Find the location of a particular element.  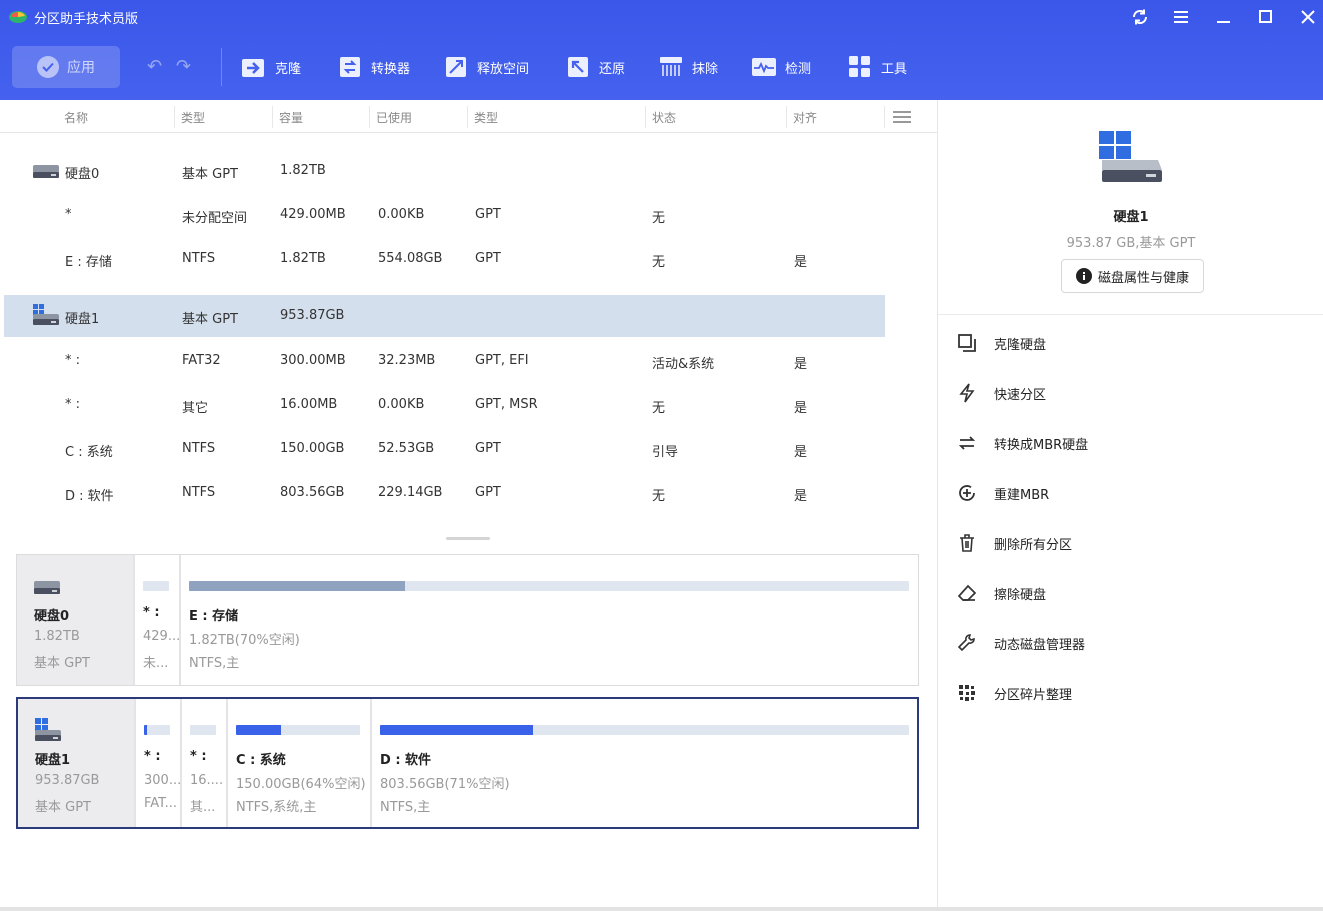

cell-used: 229.14GB is located at coordinates (410, 492).